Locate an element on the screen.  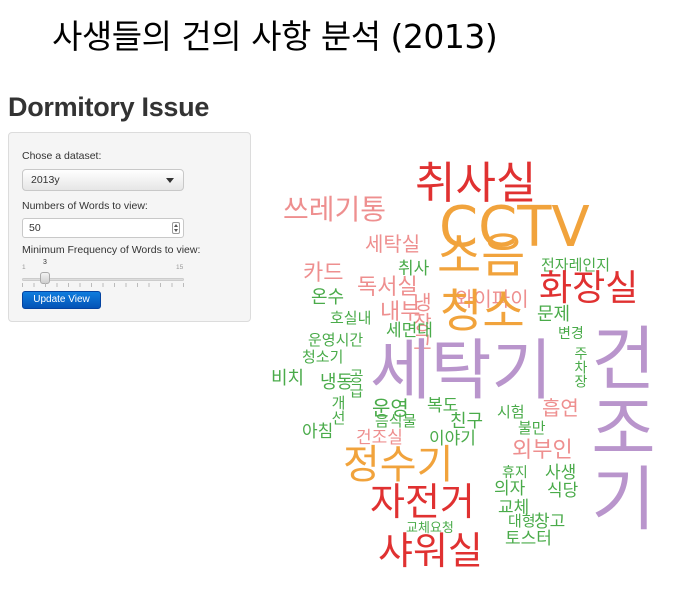
word-cloud-word: 아침 is located at coordinates (318, 432).